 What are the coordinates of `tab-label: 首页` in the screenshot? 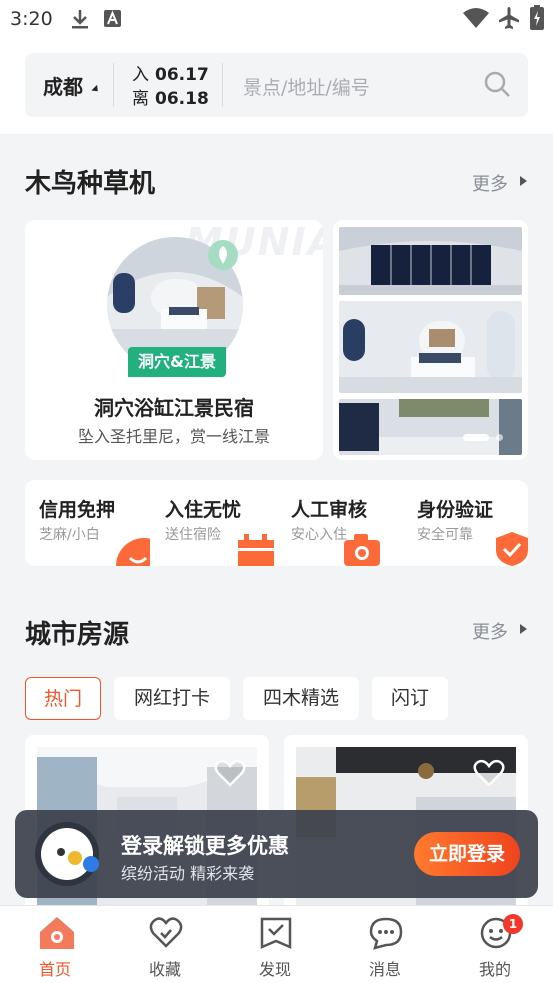 It's located at (54, 969).